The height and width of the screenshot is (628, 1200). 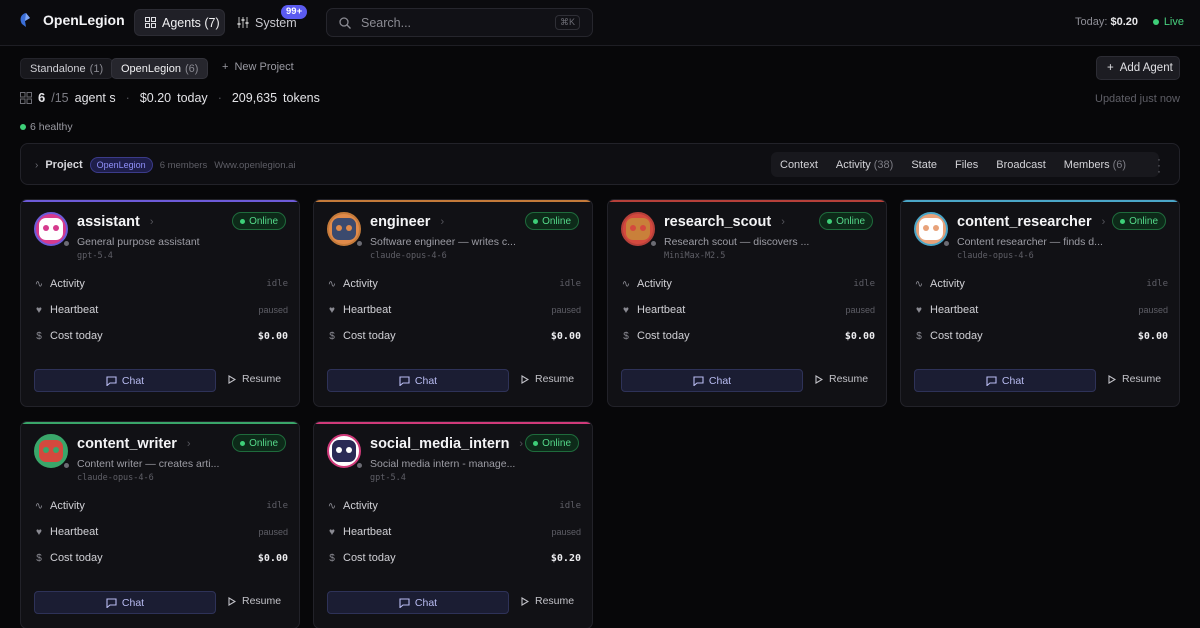 I want to click on add-agent-button: + Add Agent, so click(x=1138, y=68).